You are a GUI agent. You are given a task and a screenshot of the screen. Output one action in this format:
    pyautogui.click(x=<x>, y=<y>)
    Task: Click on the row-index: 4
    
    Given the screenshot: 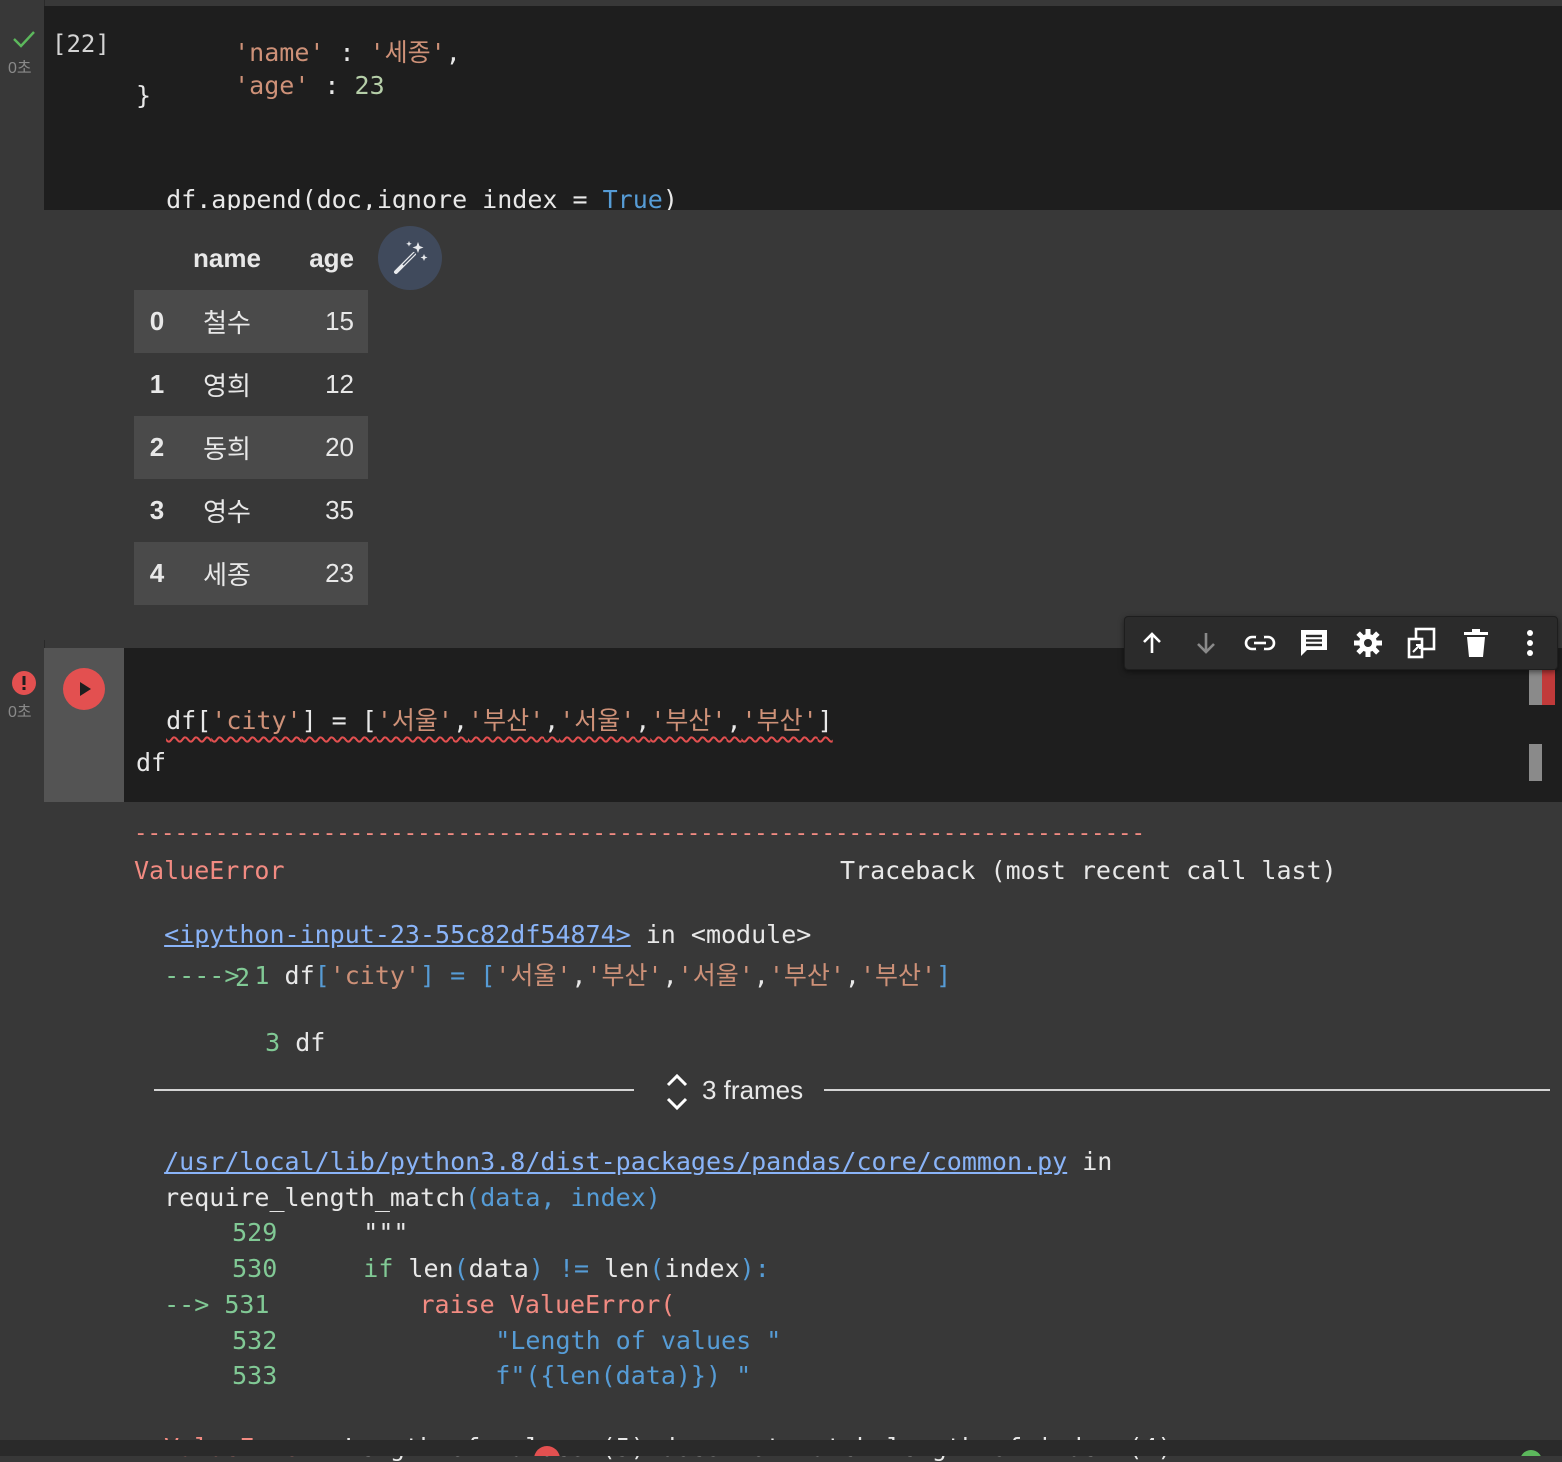 What is the action you would take?
    pyautogui.click(x=157, y=573)
    